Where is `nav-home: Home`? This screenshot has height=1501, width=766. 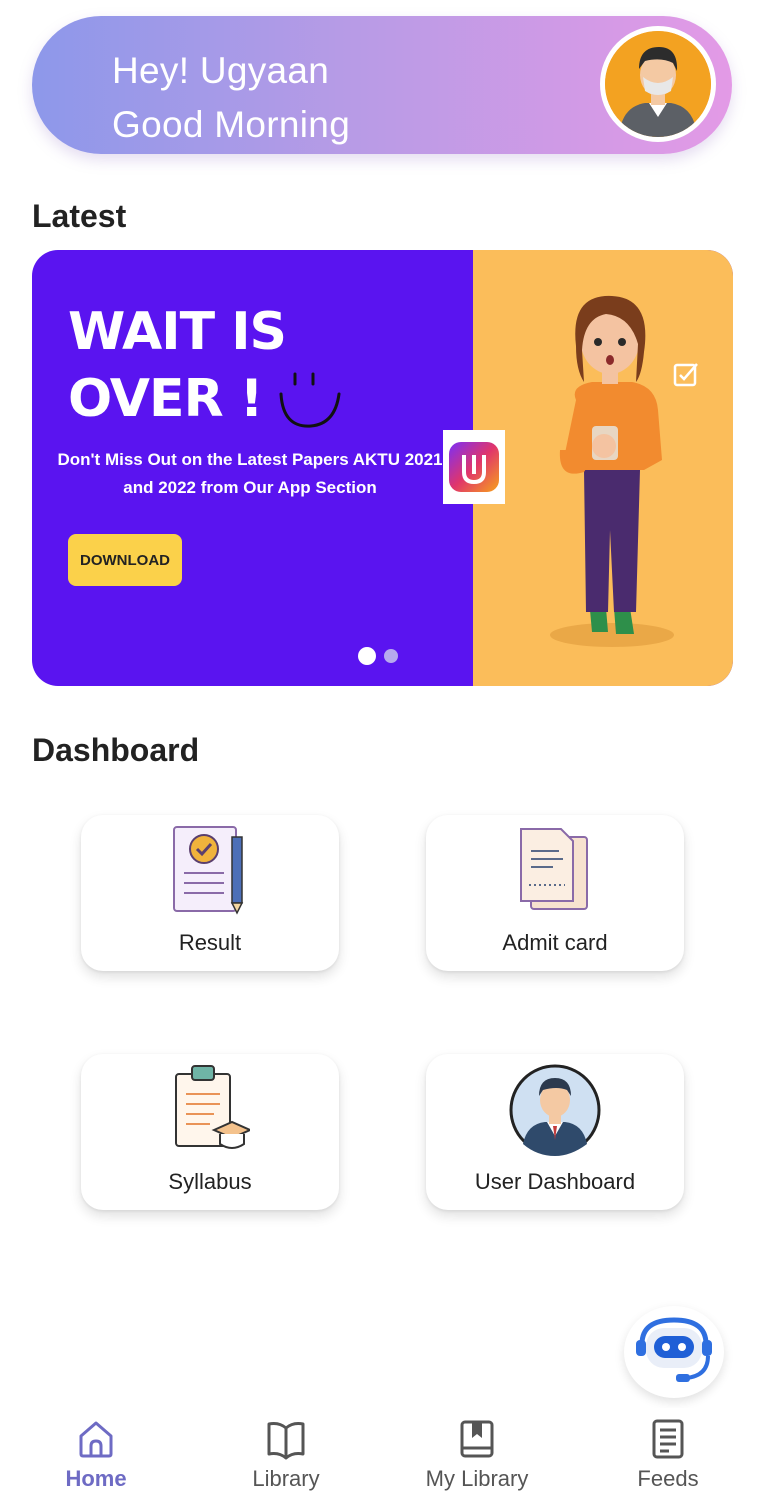
nav-home: Home is located at coordinates (96, 1455).